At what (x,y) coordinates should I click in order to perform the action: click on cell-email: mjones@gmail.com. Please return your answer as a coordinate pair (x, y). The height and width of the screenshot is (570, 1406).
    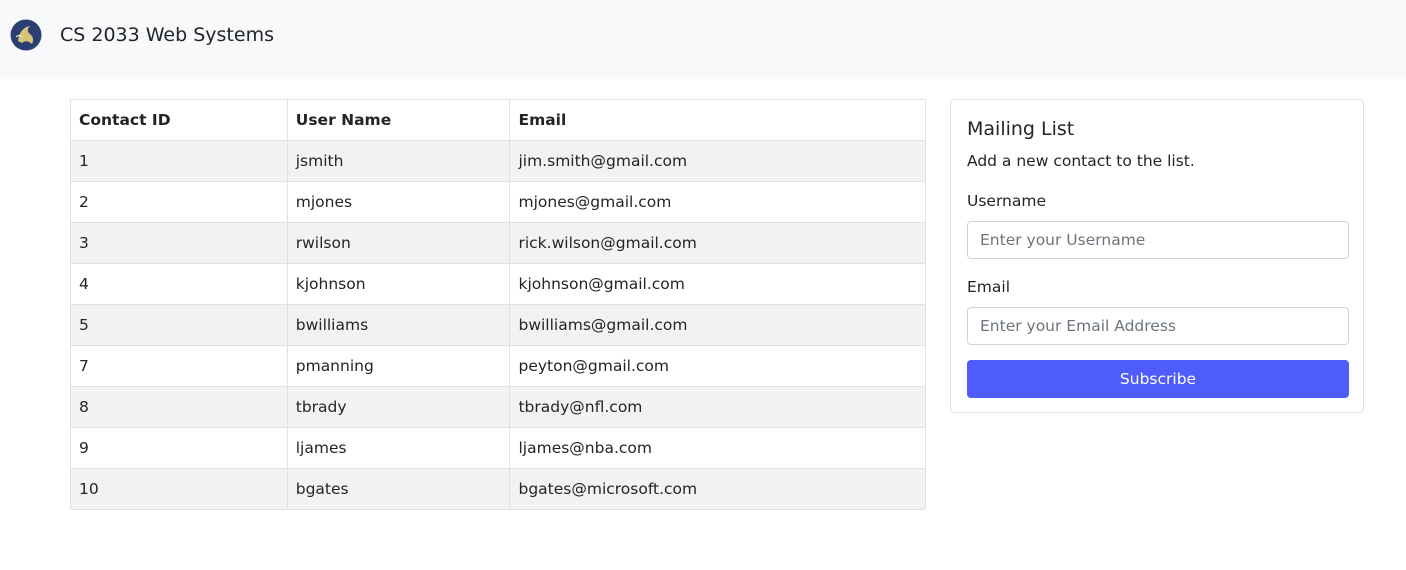
    Looking at the image, I should click on (717, 202).